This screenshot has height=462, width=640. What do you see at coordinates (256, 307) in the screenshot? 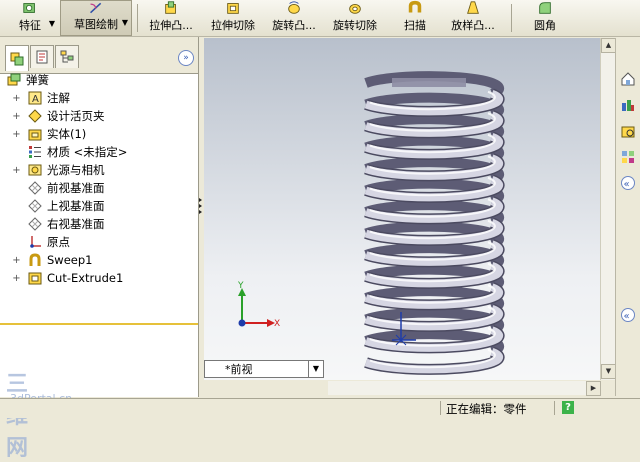
I see `coordinate-triad` at bounding box center [256, 307].